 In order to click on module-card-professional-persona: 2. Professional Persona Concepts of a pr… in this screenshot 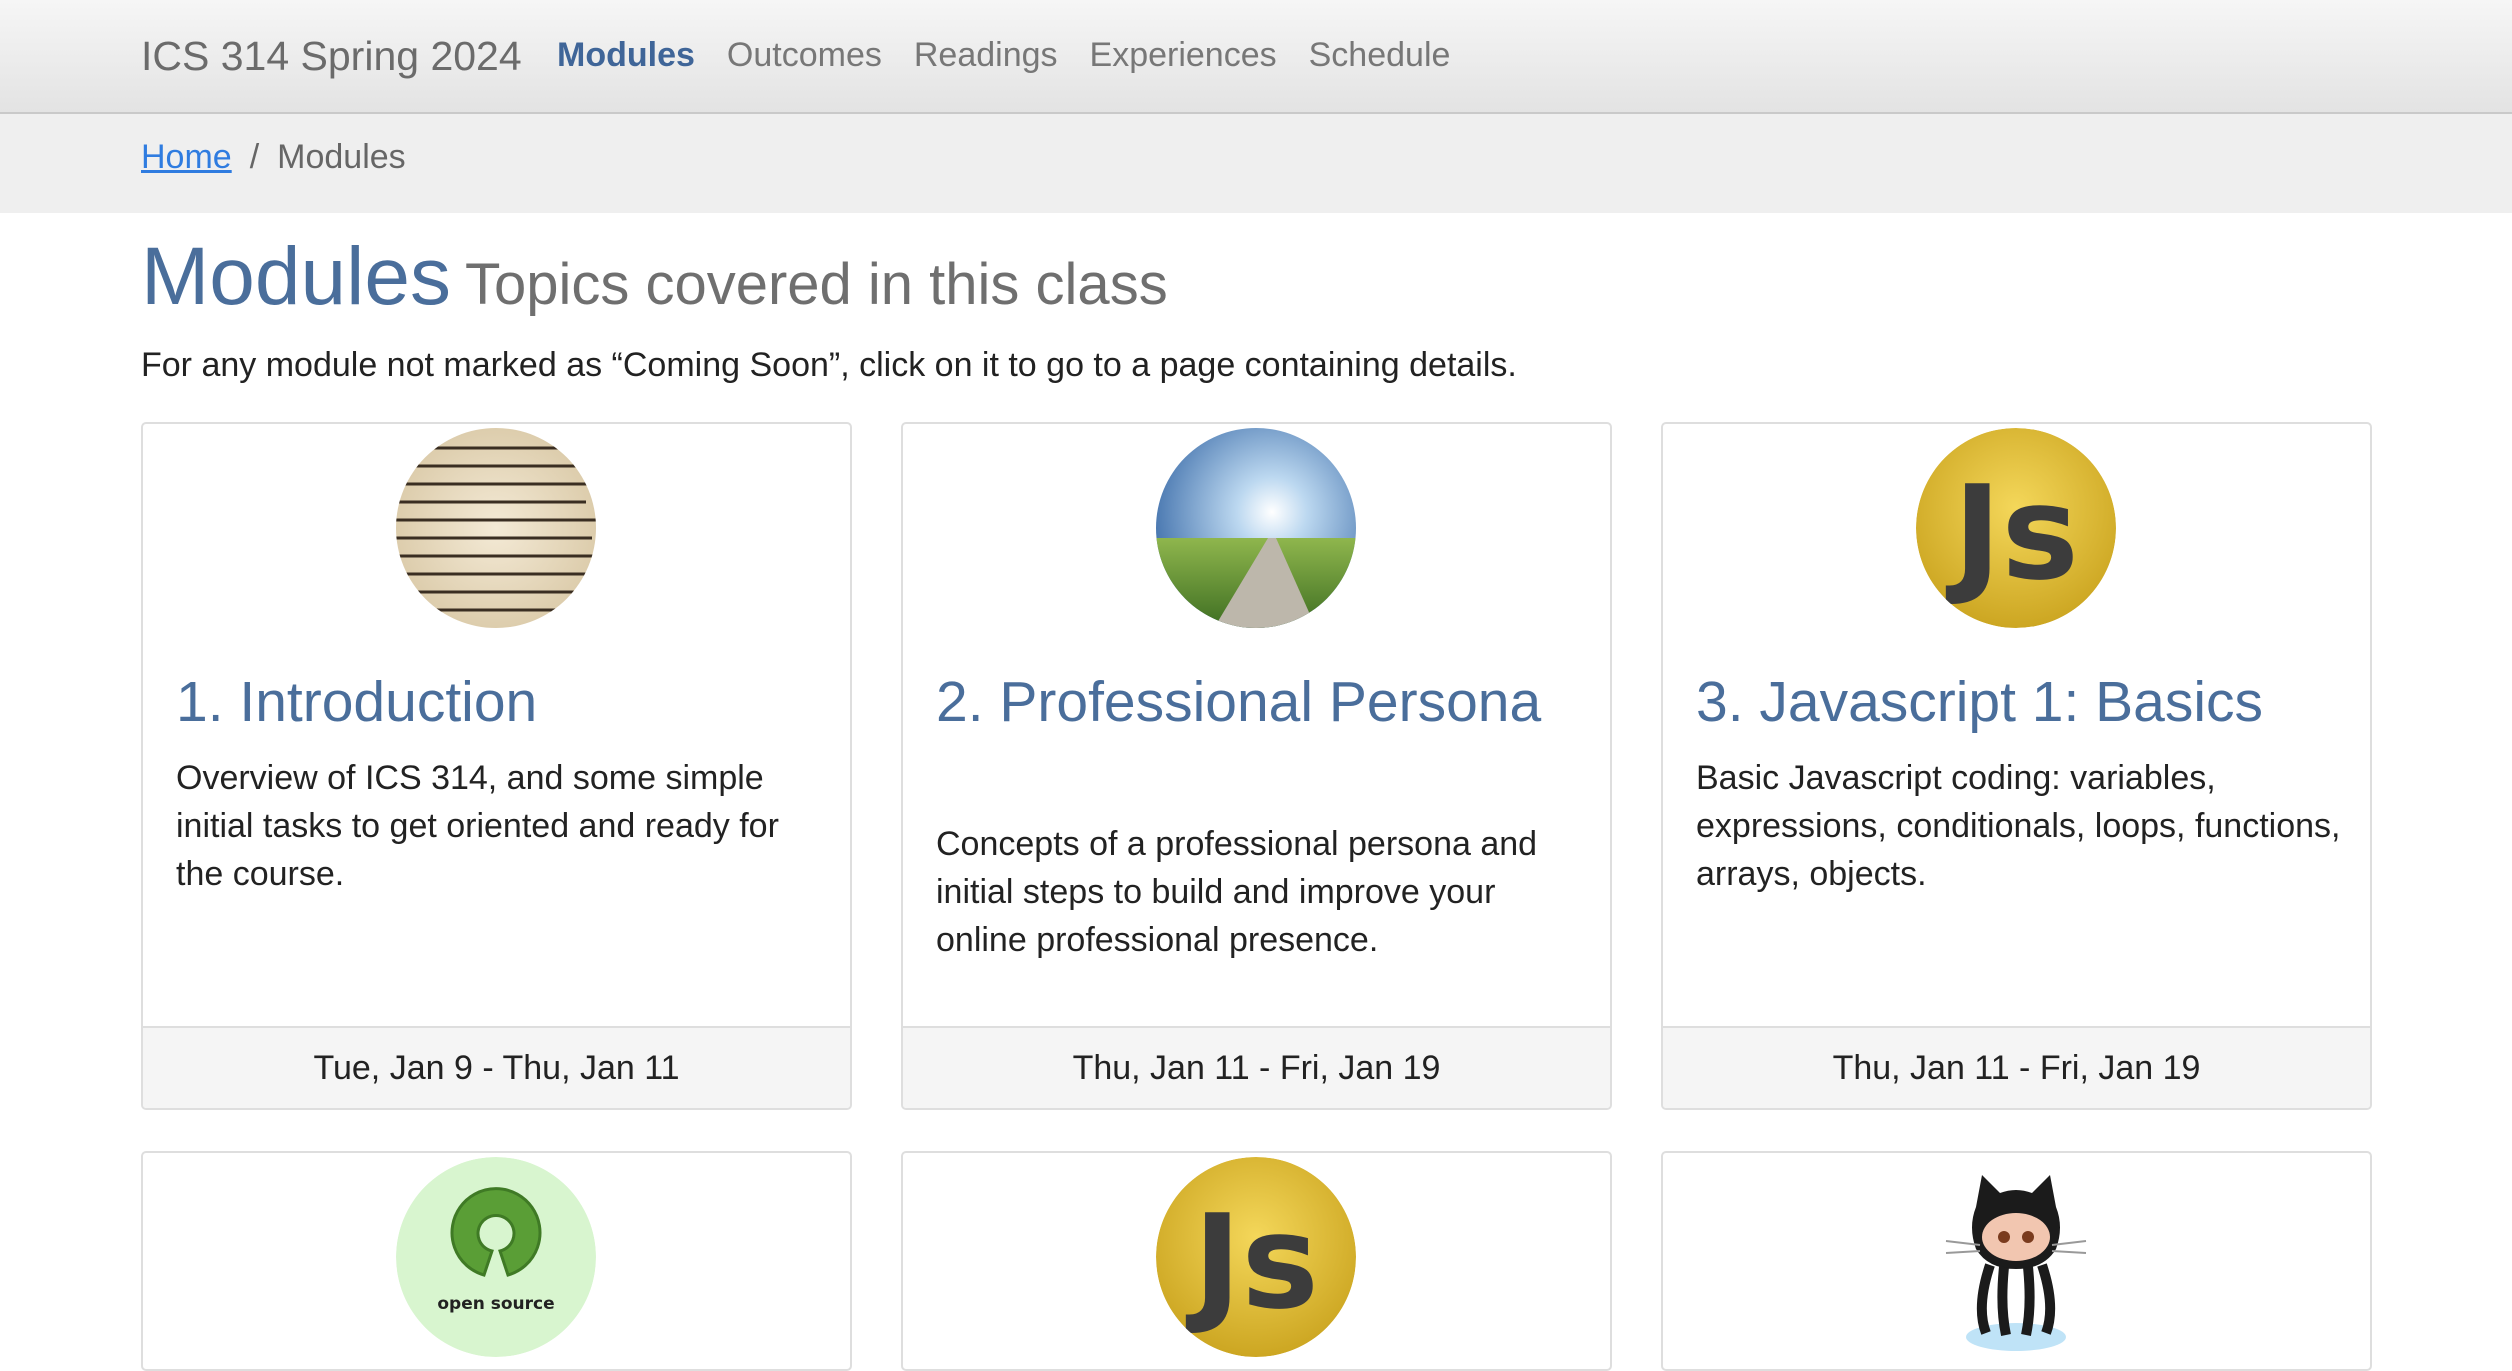, I will do `click(1256, 766)`.